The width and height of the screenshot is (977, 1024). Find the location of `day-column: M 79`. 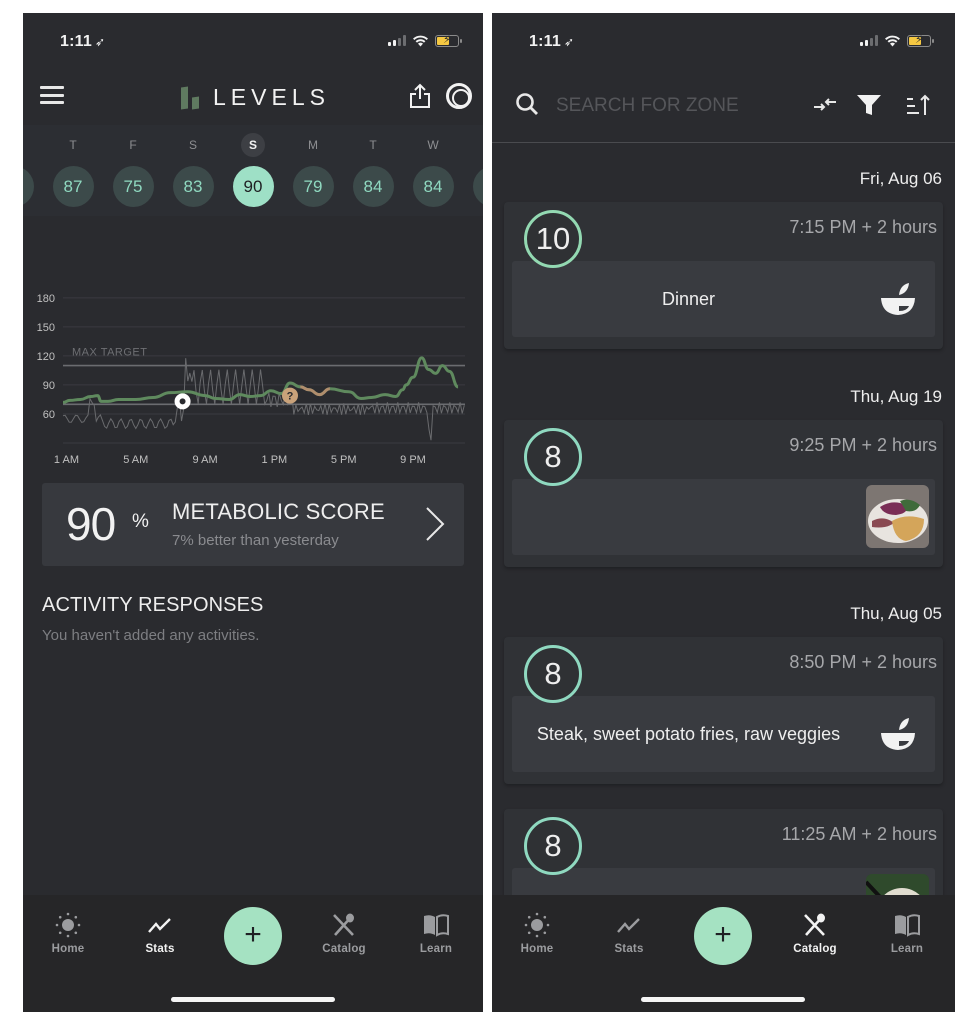

day-column: M 79 is located at coordinates (313, 166).